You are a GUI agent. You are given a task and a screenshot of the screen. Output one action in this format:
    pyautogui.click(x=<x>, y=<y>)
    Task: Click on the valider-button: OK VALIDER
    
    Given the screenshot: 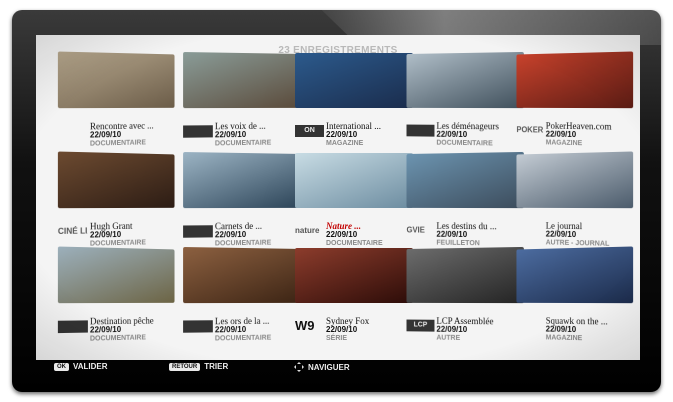 What is the action you would take?
    pyautogui.click(x=81, y=366)
    